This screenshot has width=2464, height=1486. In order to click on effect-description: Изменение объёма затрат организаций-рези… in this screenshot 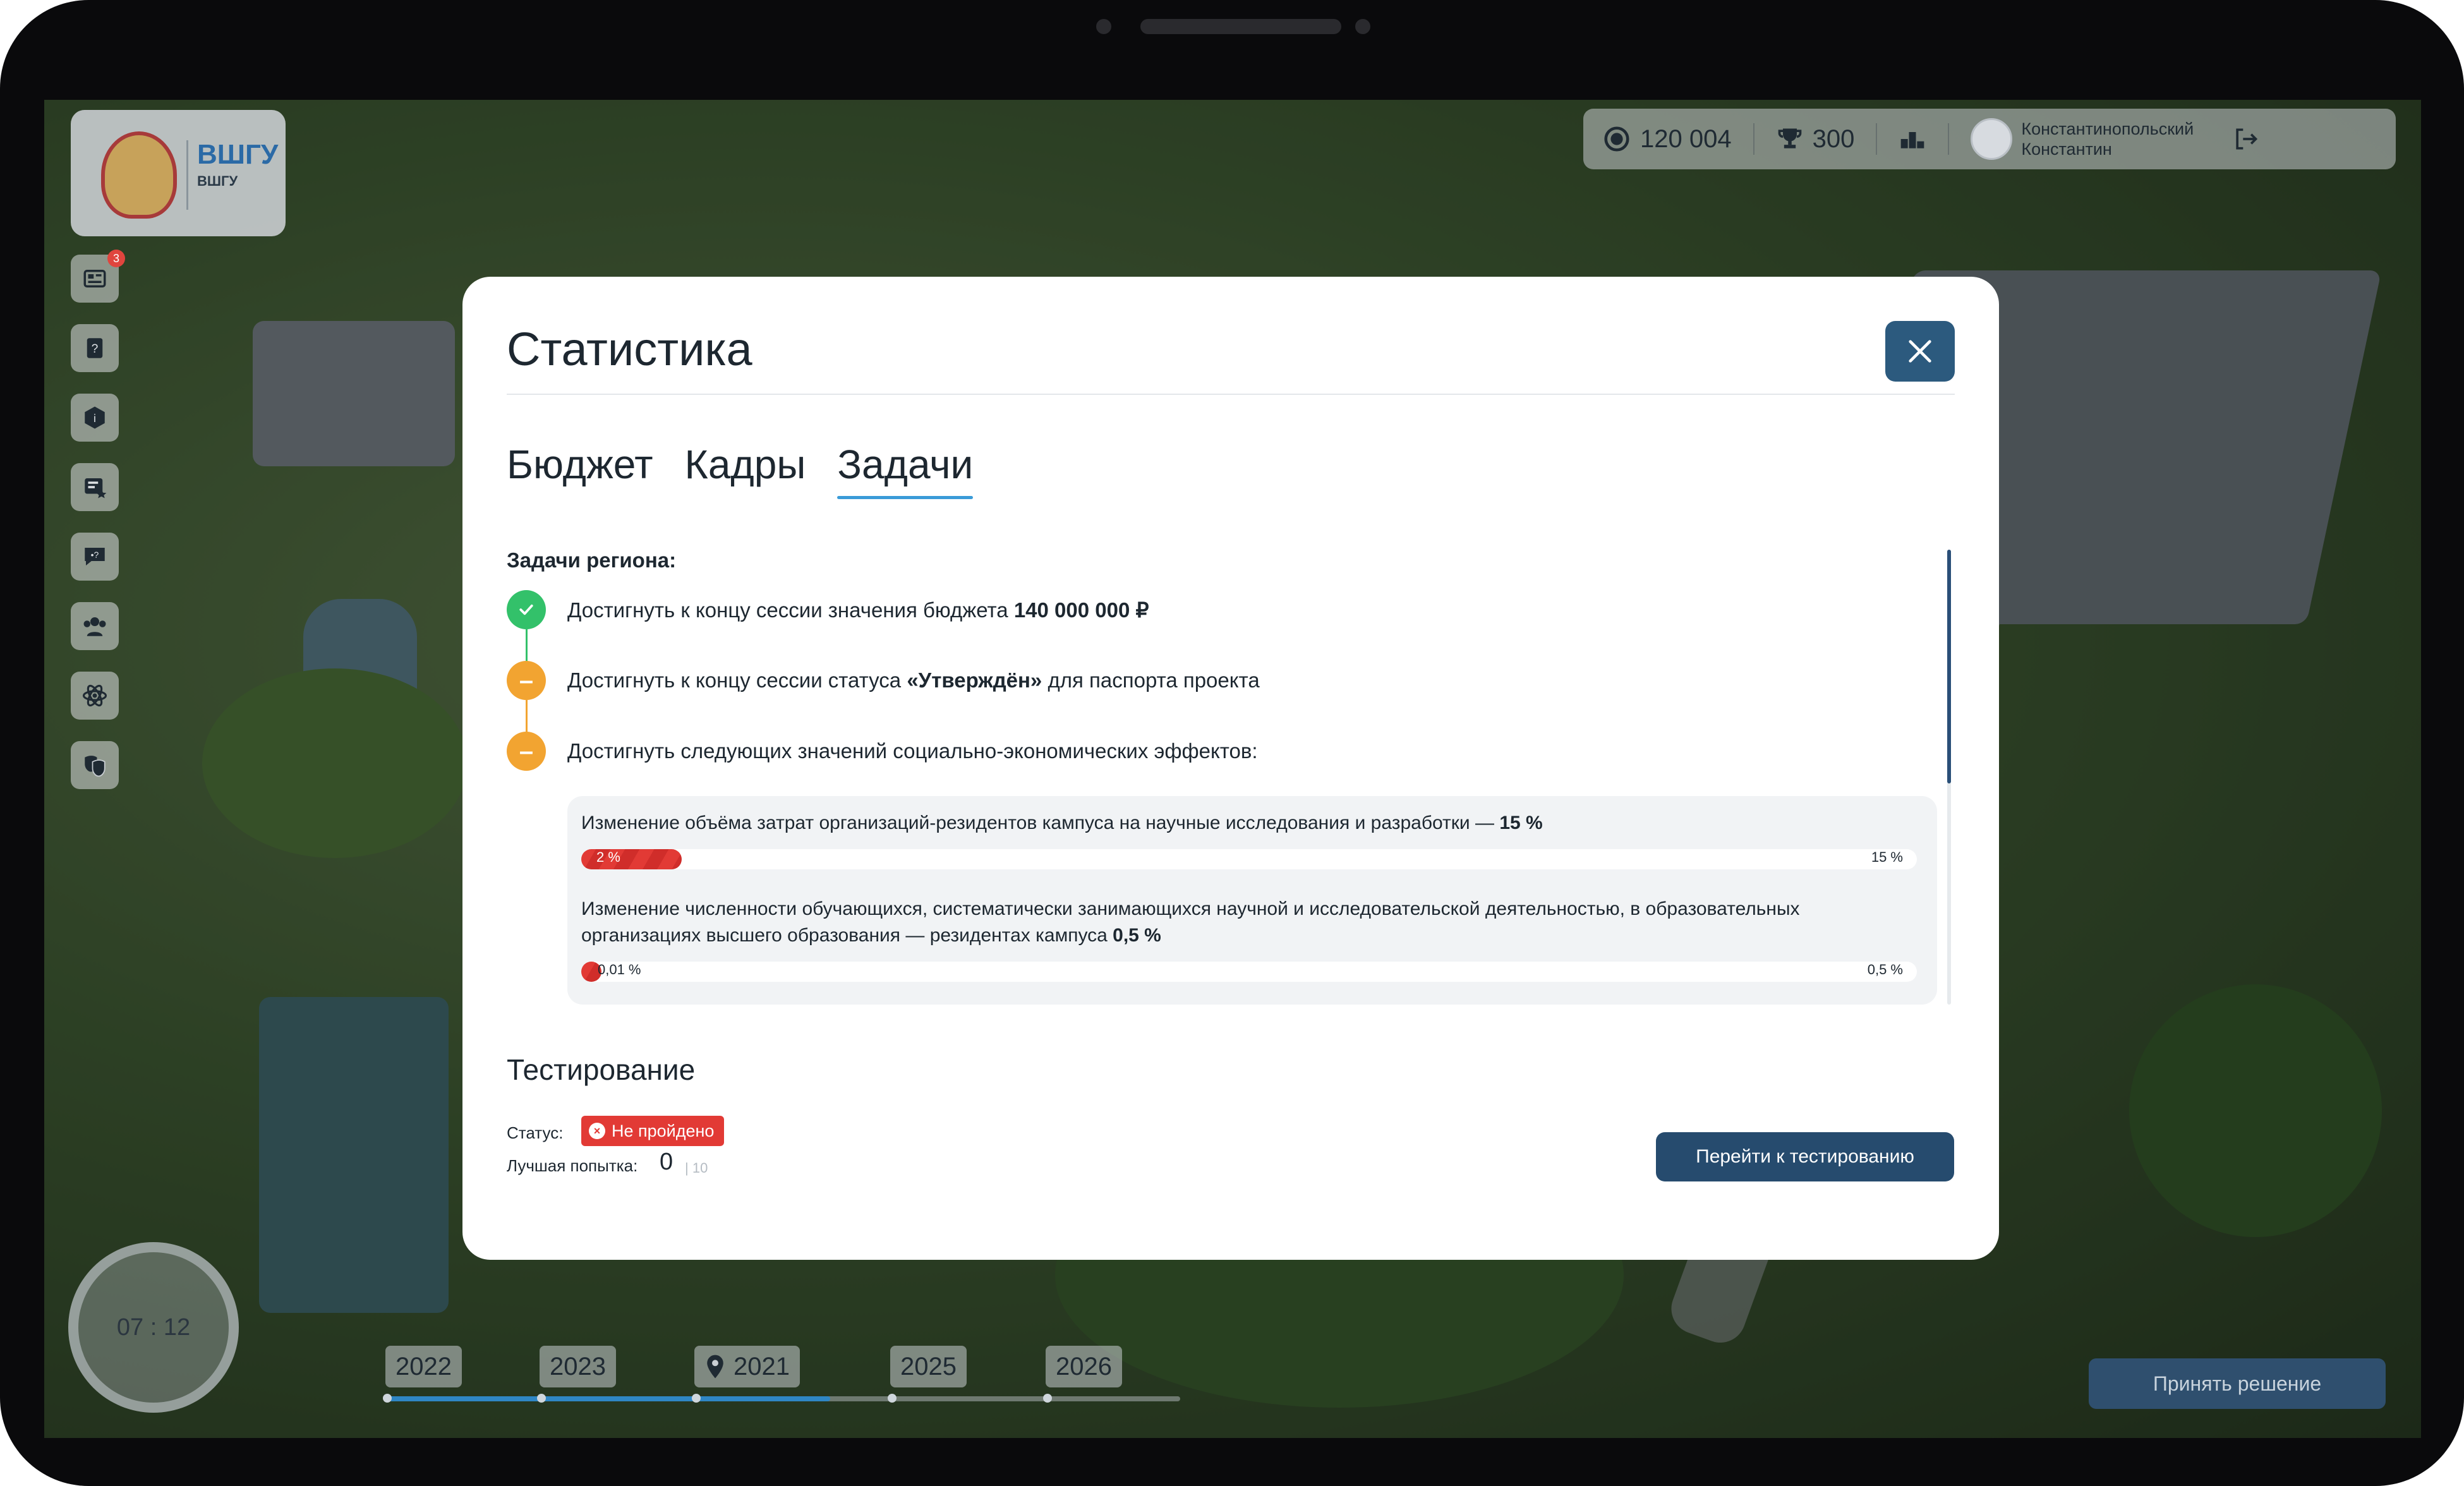, I will do `click(1062, 823)`.